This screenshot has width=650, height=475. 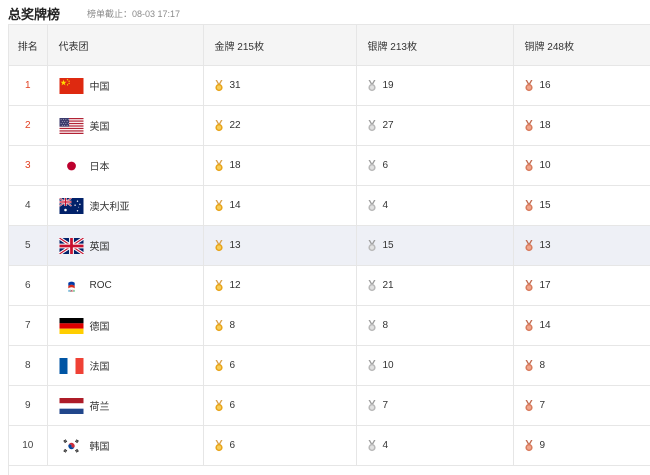 I want to click on silver-count: 4, so click(x=385, y=445).